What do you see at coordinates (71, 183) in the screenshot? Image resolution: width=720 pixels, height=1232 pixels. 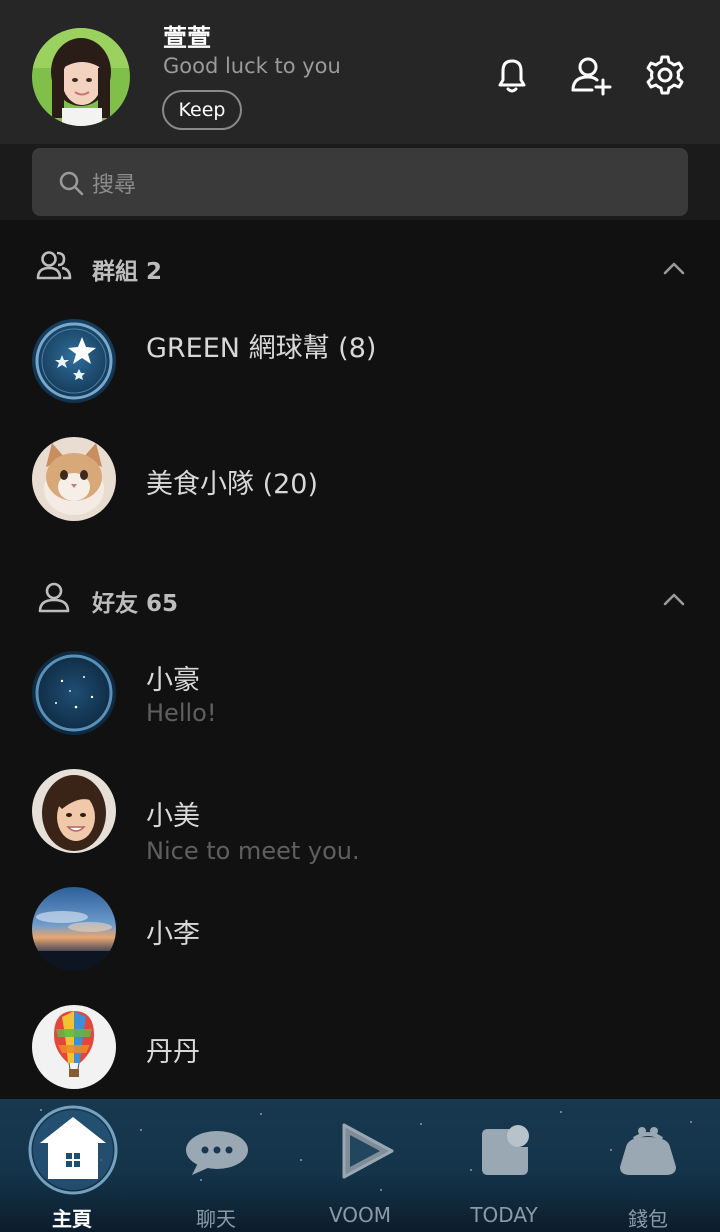 I see `search-icon` at bounding box center [71, 183].